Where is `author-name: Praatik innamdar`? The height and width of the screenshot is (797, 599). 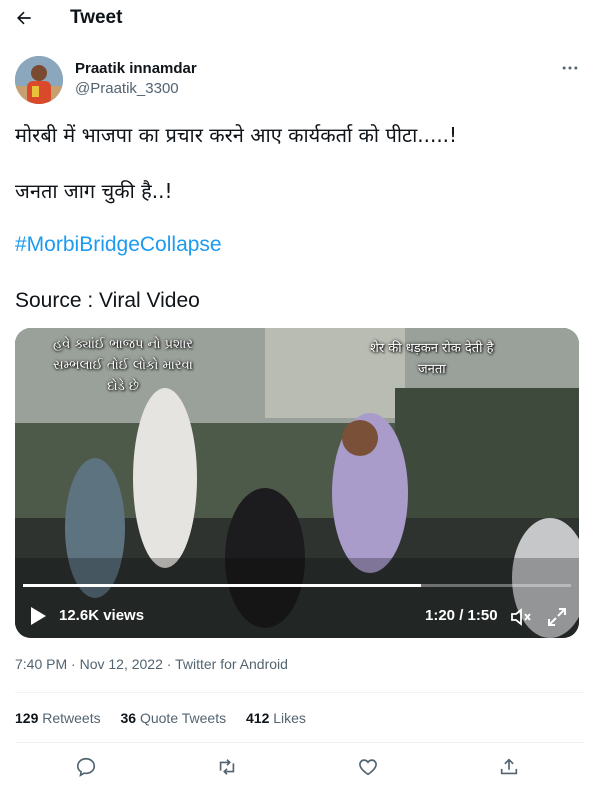
author-name: Praatik innamdar is located at coordinates (136, 68).